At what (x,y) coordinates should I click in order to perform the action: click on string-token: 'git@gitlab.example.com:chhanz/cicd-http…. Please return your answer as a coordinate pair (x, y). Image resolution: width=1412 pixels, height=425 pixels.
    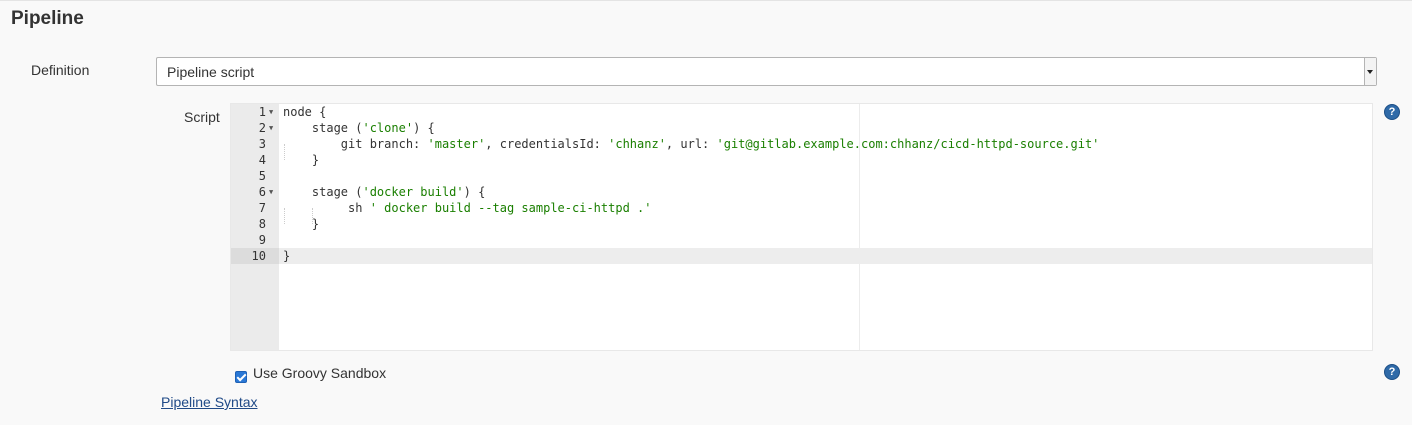
    Looking at the image, I should click on (908, 144).